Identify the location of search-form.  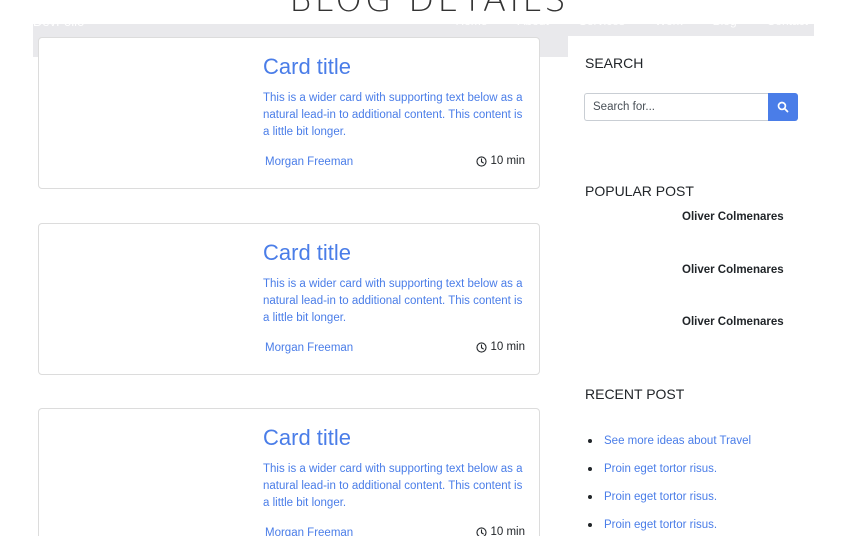
(691, 107).